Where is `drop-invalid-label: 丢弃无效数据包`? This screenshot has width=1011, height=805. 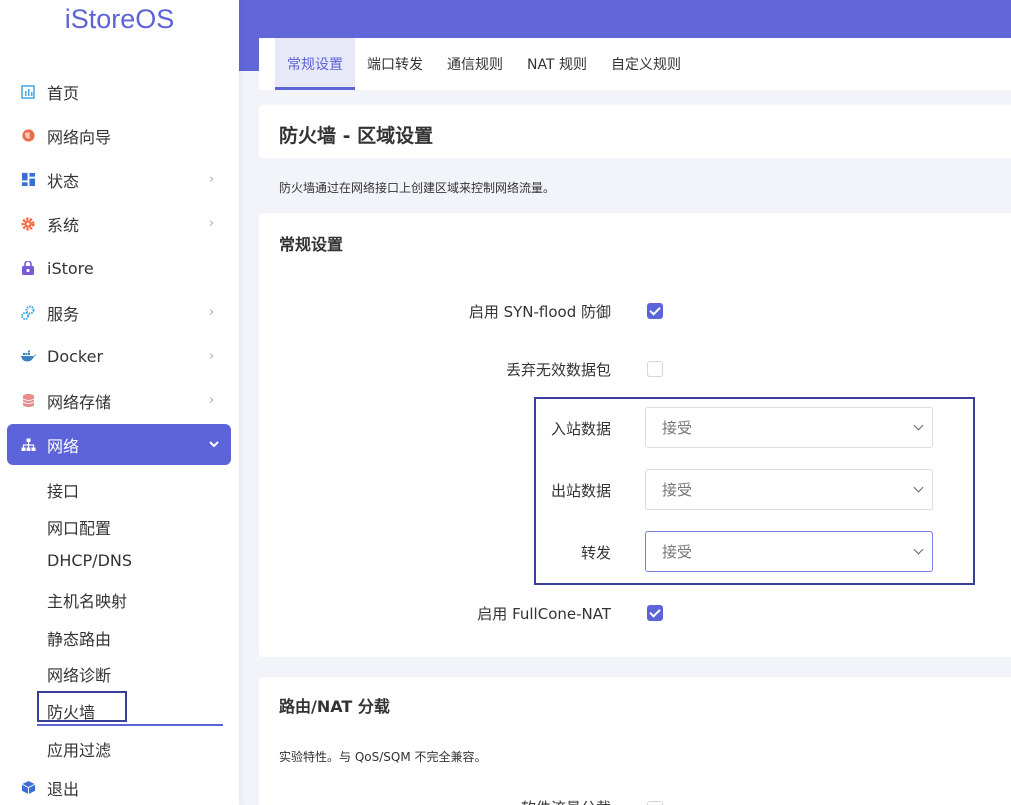
drop-invalid-label: 丢弃无效数据包 is located at coordinates (558, 370).